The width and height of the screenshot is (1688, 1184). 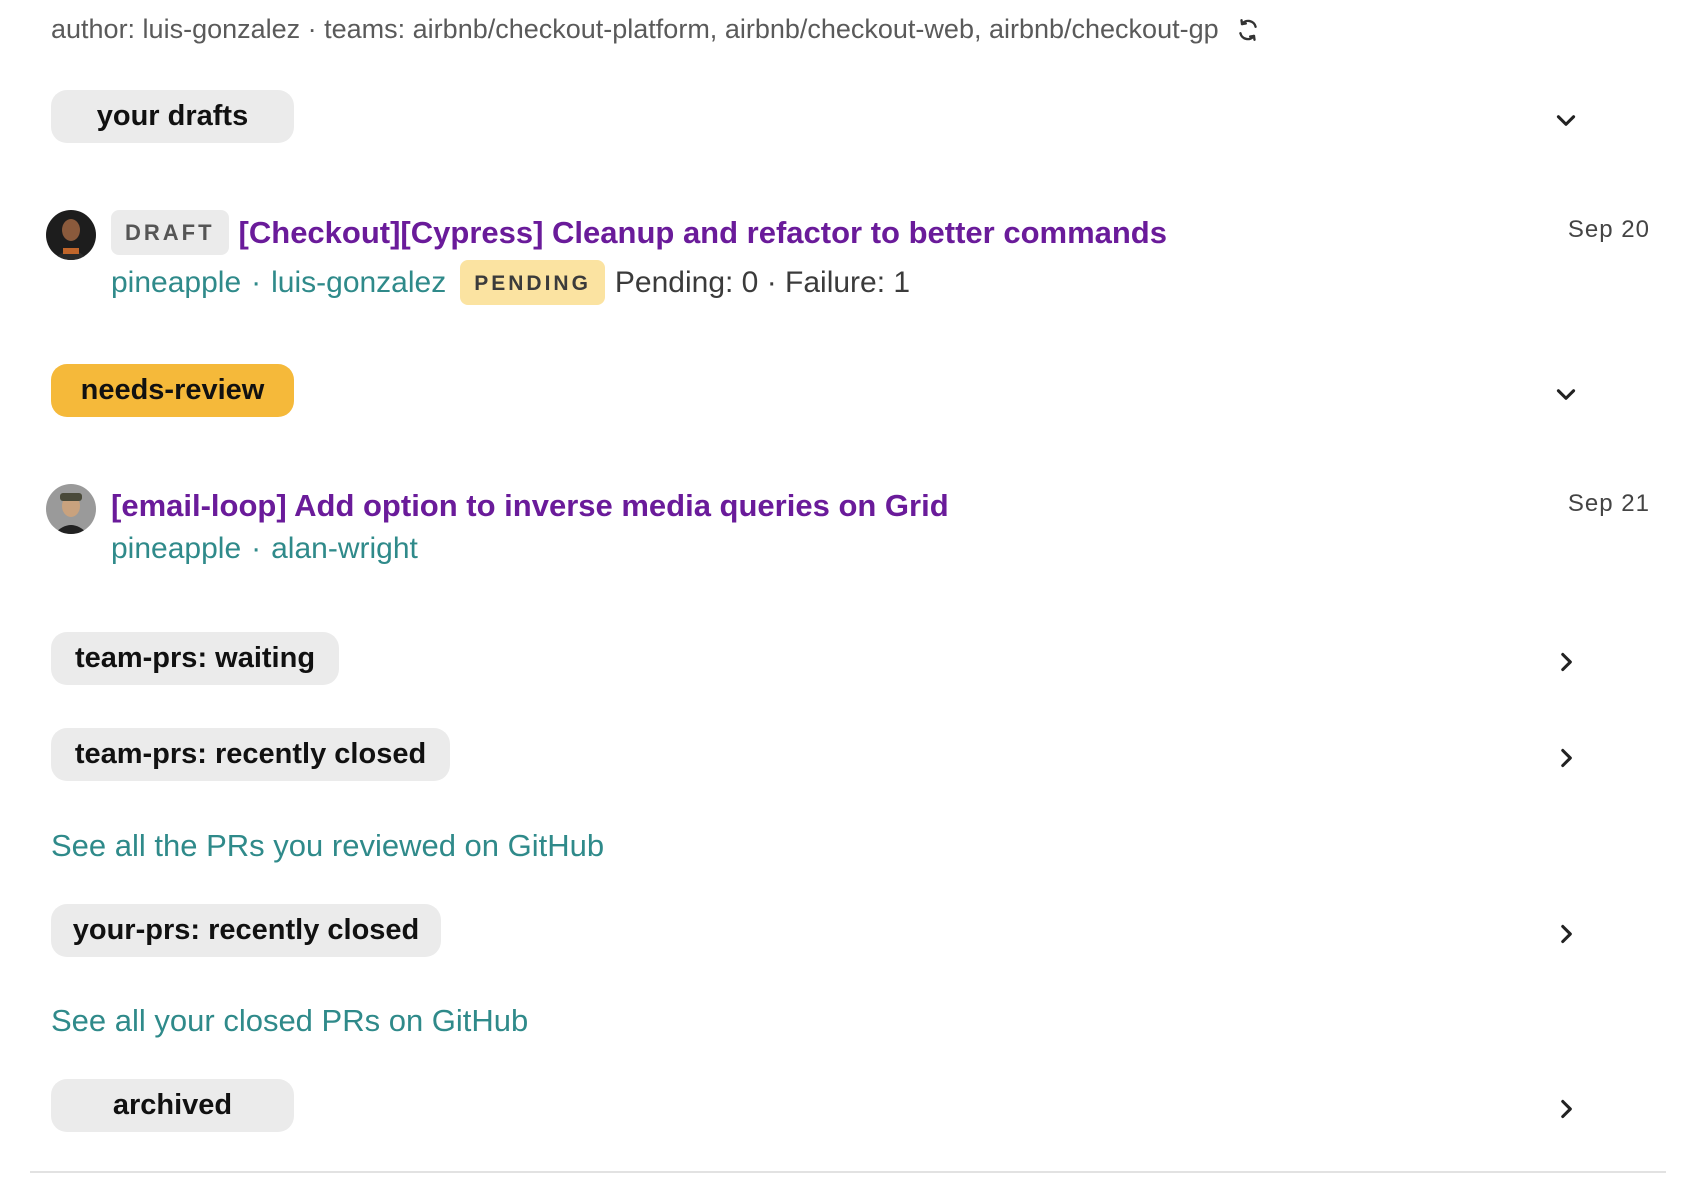 What do you see at coordinates (170, 232) in the screenshot?
I see `draft-badge: DRAFT` at bounding box center [170, 232].